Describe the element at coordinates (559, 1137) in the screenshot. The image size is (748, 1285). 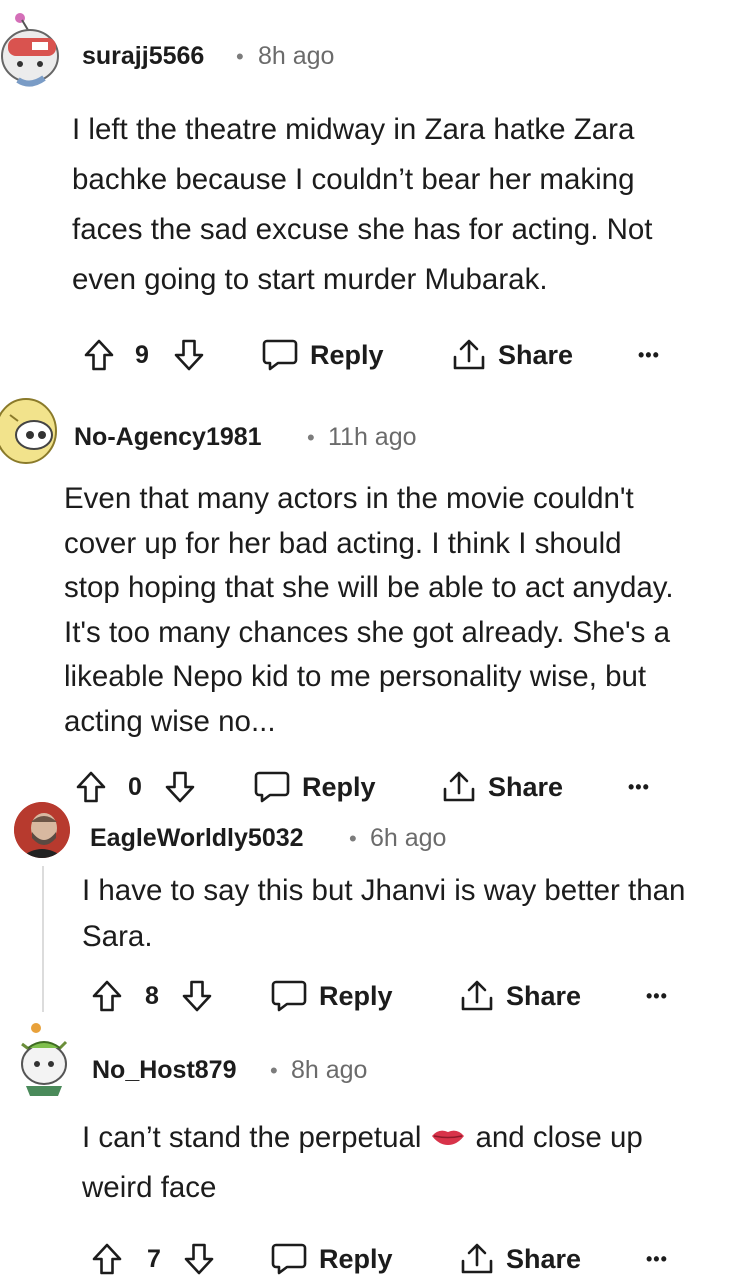
I see `comment-text-segment: and close up` at that location.